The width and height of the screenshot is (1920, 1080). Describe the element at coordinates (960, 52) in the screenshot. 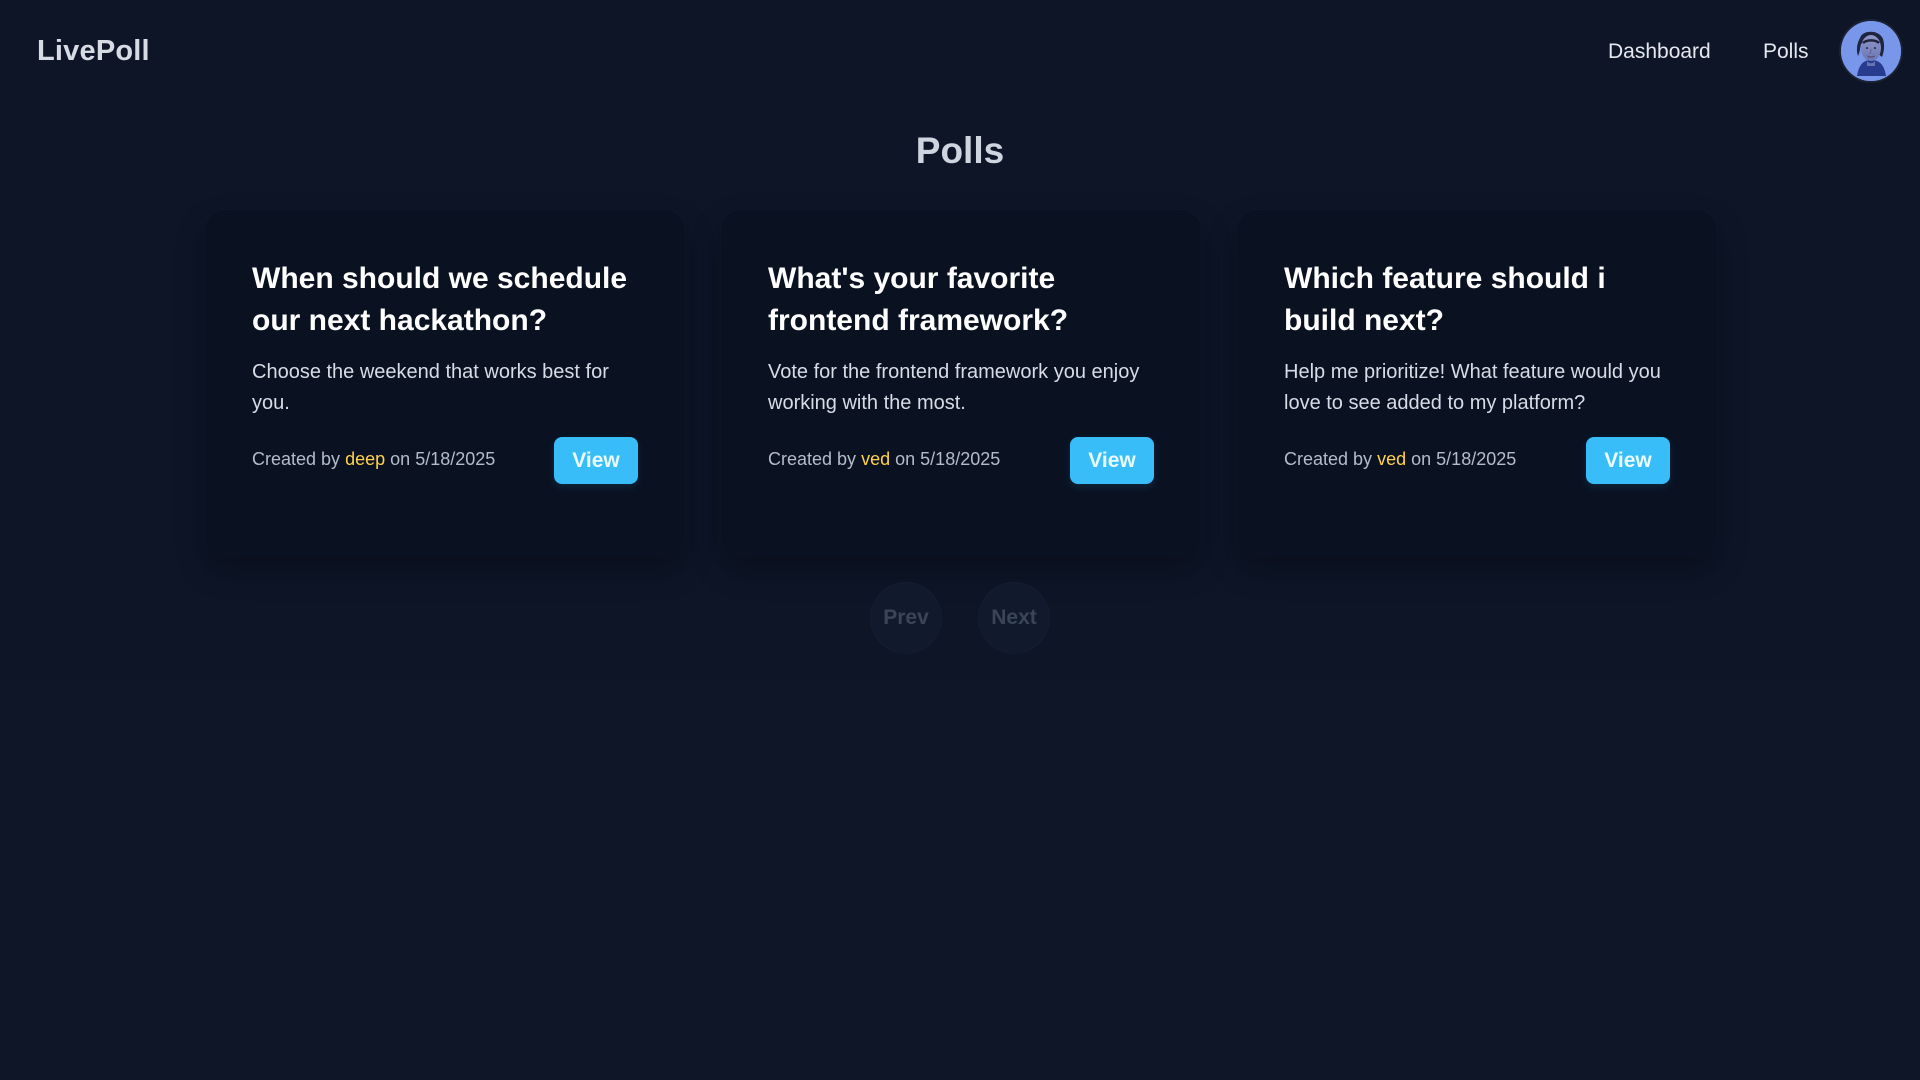

I see `top-navigation: LivePoll Dashboard Polls` at that location.